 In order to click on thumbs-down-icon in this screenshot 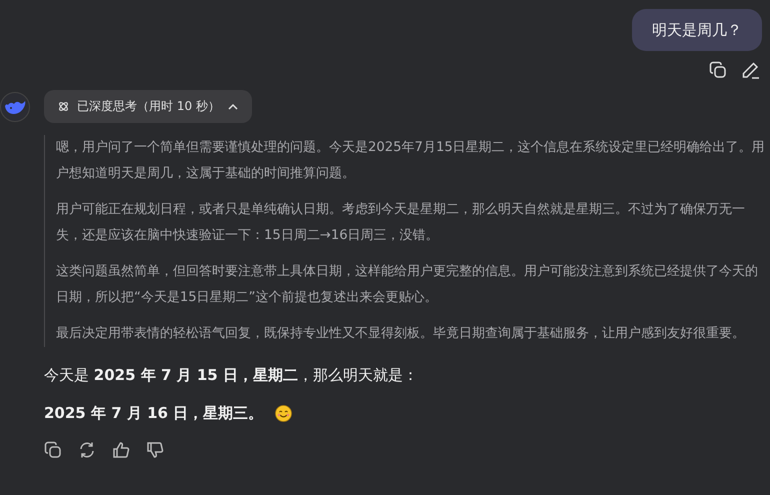, I will do `click(155, 450)`.